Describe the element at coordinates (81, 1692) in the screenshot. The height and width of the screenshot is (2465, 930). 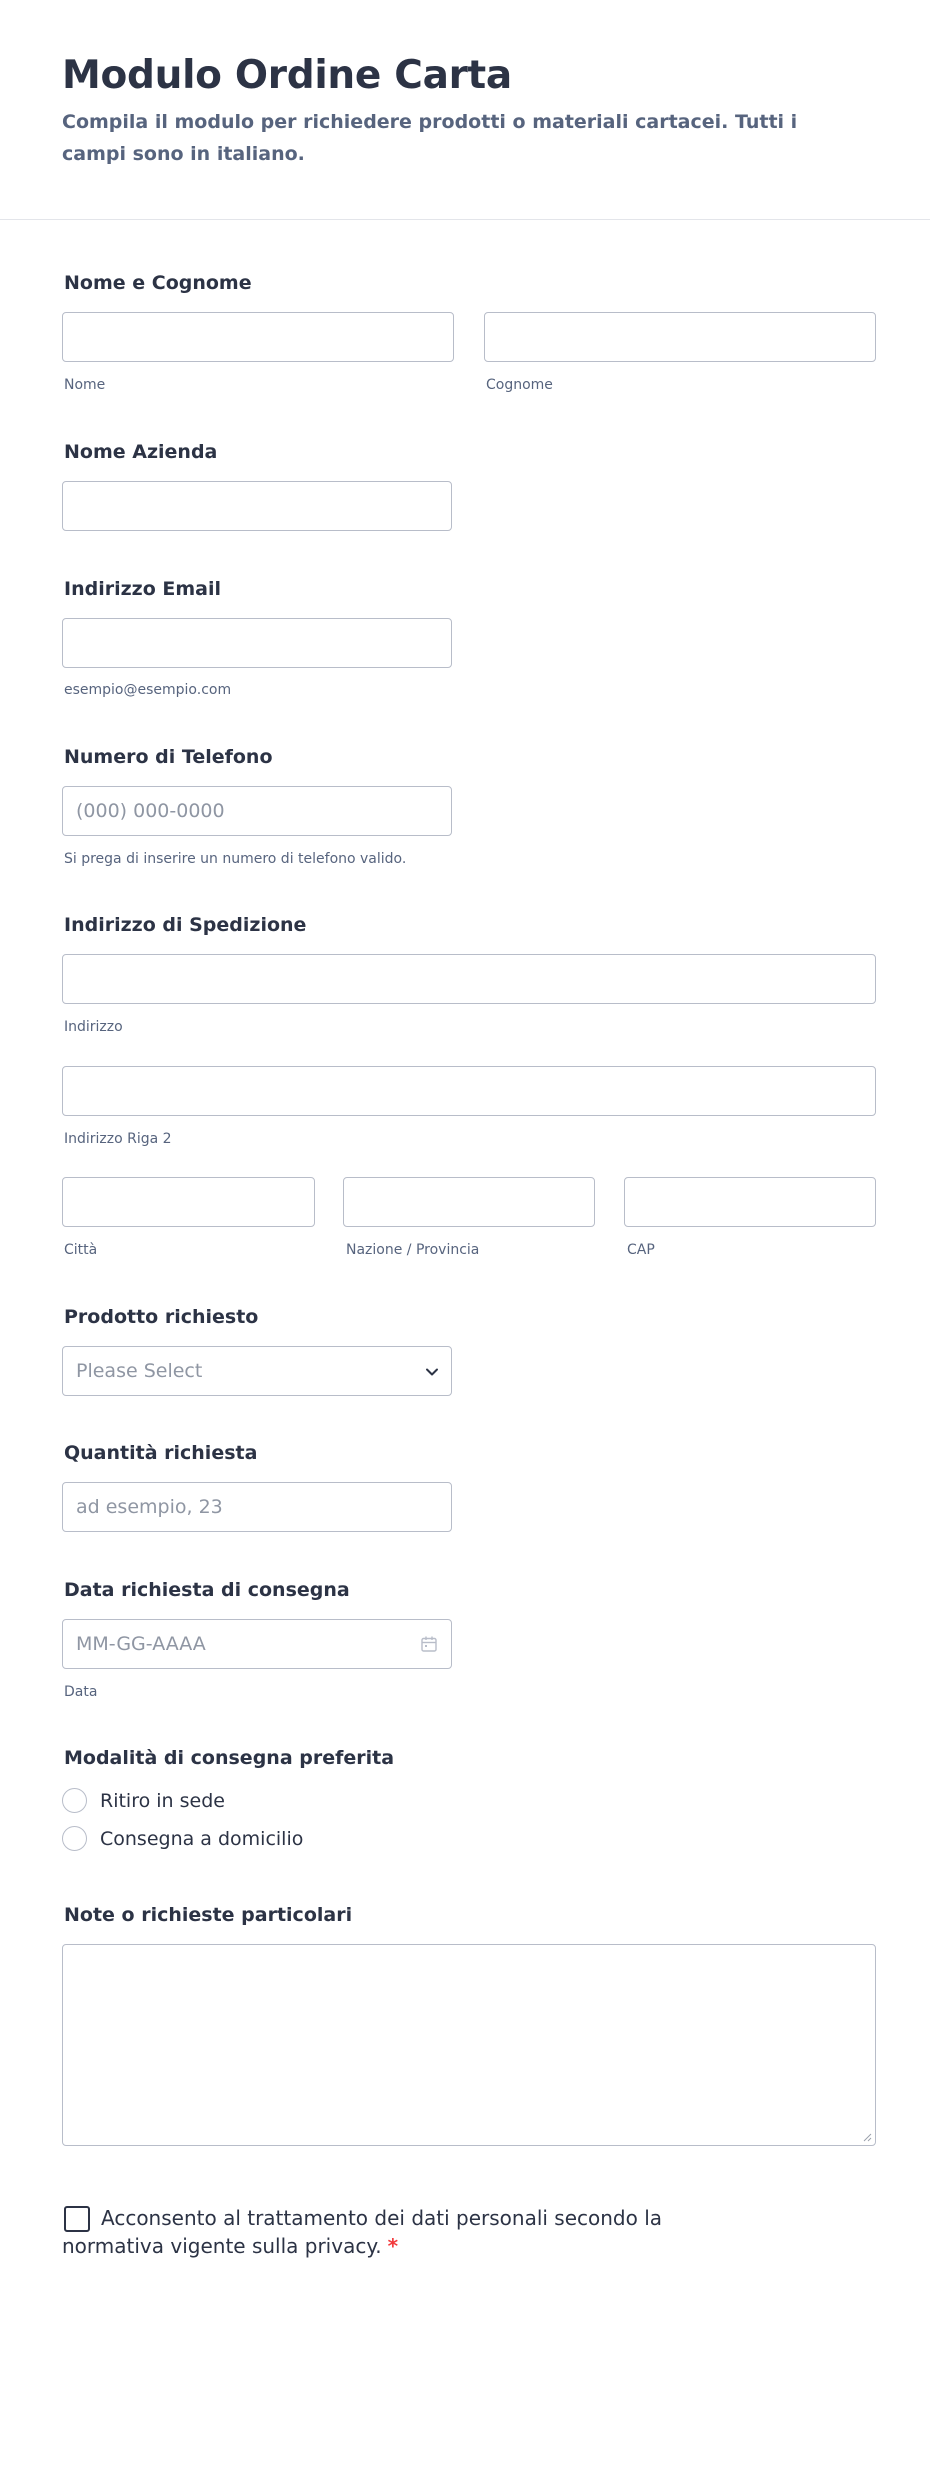
I see `delivery-date-sublabel: Data` at that location.